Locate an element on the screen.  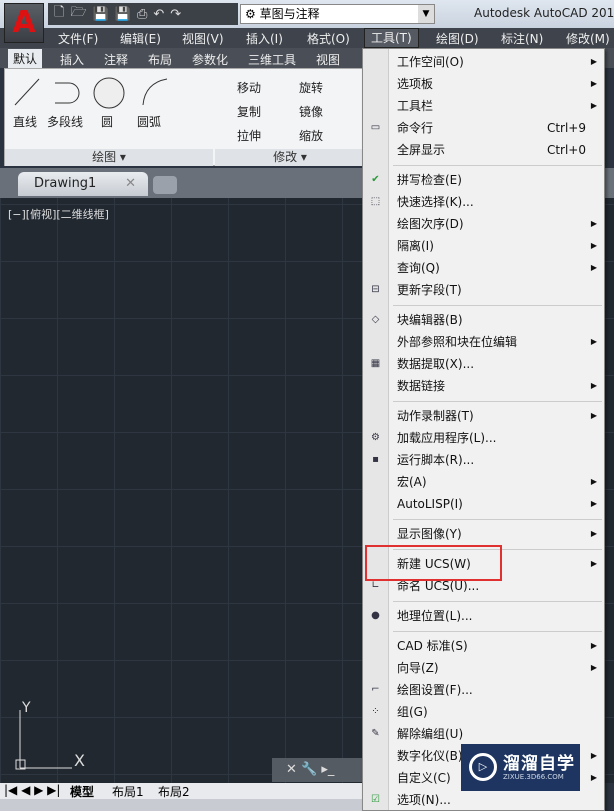
open-icon: 🗁 is located at coordinates (78, 14).